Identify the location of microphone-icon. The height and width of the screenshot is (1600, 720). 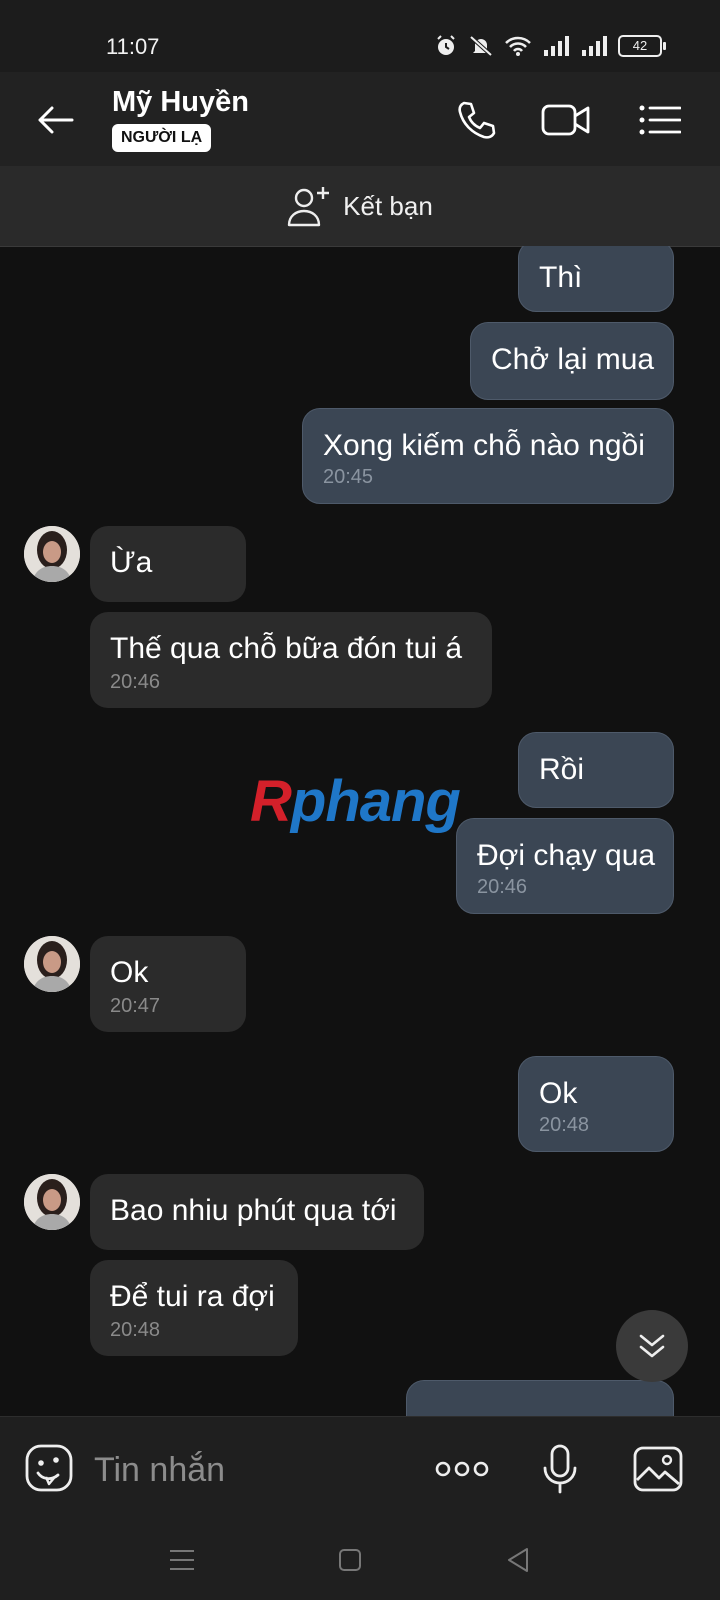
(560, 1469).